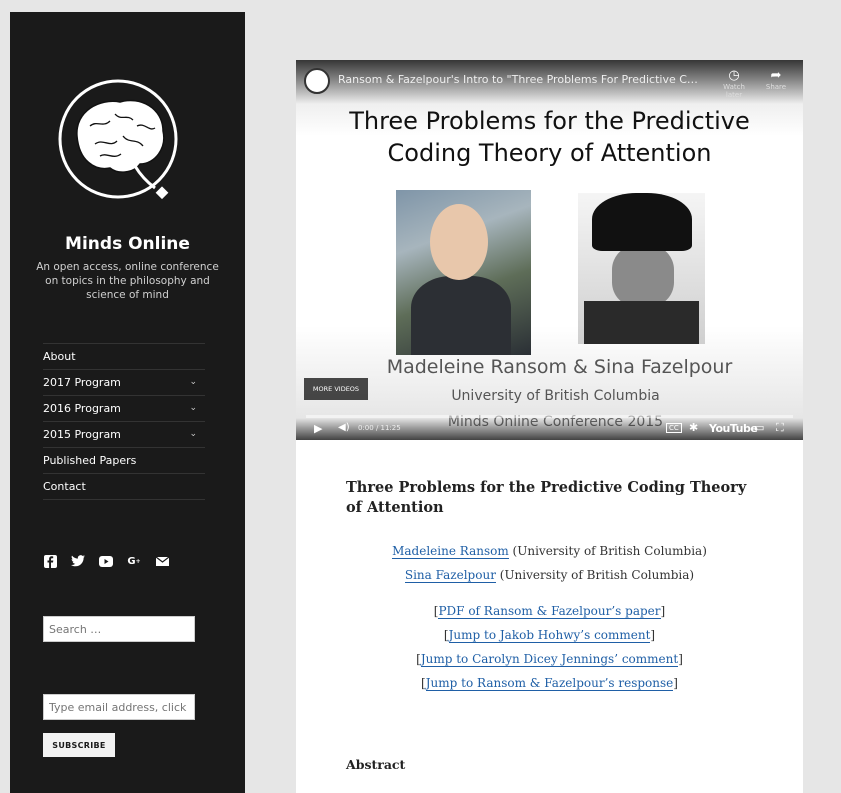 Image resolution: width=841 pixels, height=793 pixels. Describe the element at coordinates (79, 745) in the screenshot. I see `subscribe-button: SUBSCRIBE` at that location.